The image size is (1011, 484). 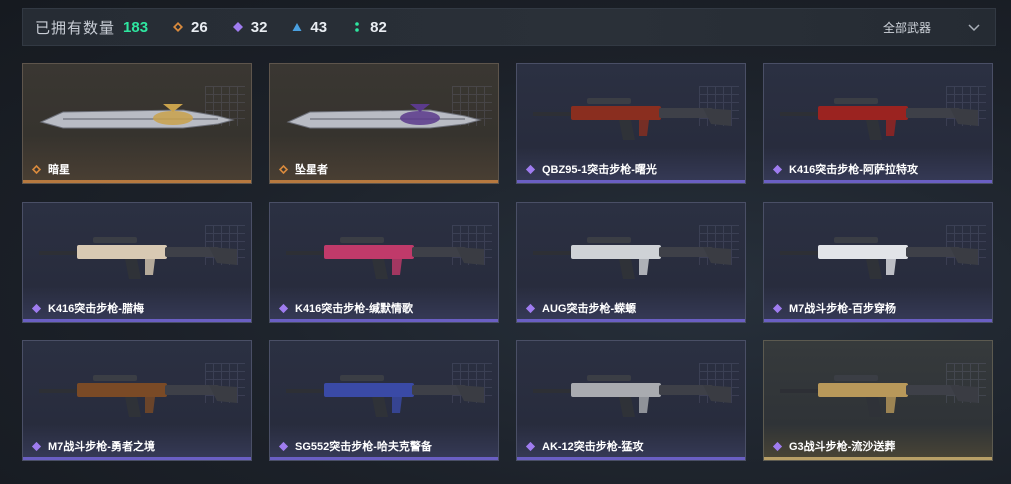 I want to click on weapon-name: M7战斗步枪-百步穿杨, so click(x=842, y=309).